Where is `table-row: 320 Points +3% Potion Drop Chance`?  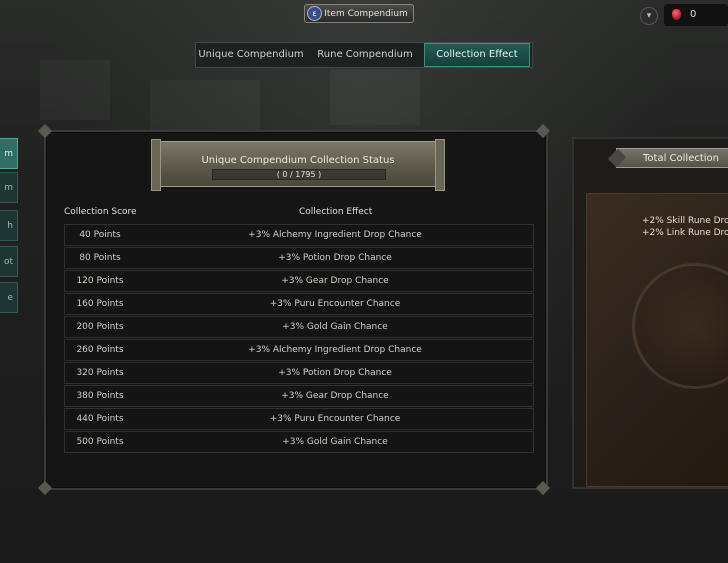
table-row: 320 Points +3% Potion Drop Chance is located at coordinates (299, 373).